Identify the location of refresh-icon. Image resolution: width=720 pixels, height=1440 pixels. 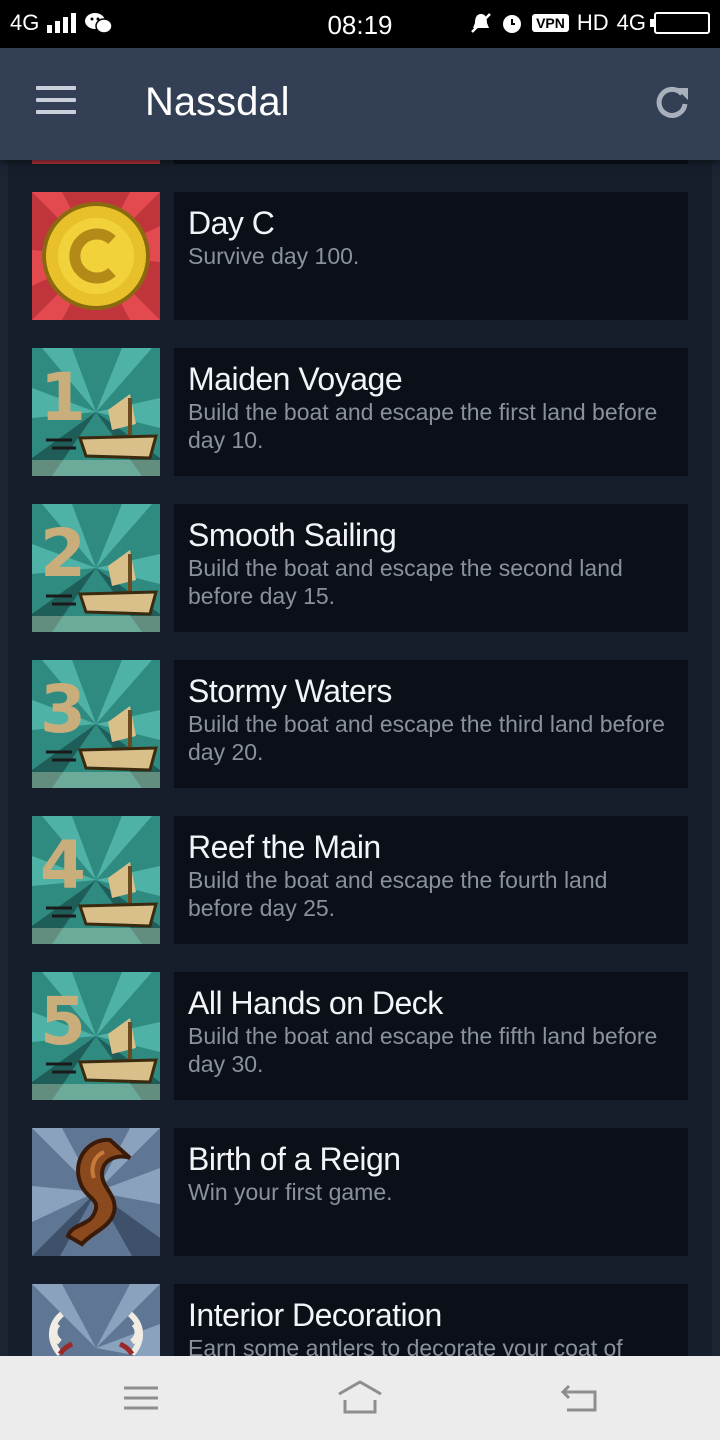
(672, 102).